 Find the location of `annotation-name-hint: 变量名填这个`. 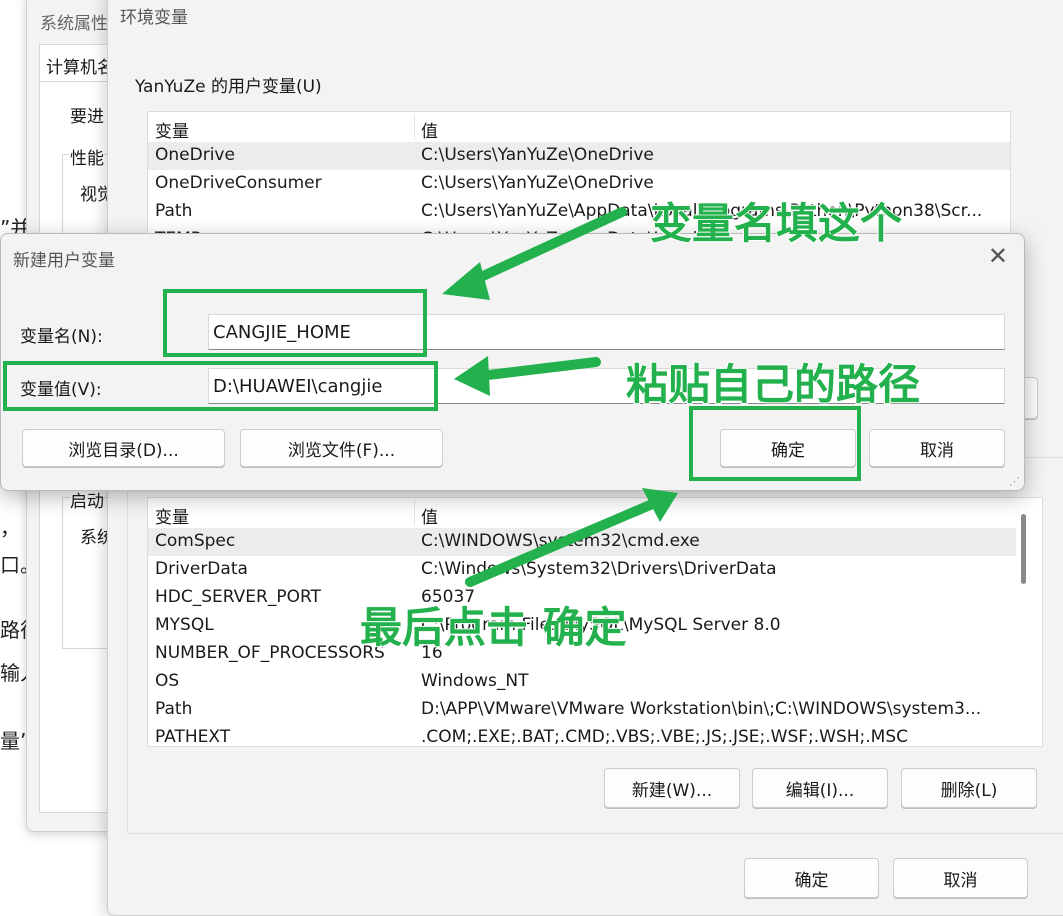

annotation-name-hint: 变量名填这个 is located at coordinates (776, 223).